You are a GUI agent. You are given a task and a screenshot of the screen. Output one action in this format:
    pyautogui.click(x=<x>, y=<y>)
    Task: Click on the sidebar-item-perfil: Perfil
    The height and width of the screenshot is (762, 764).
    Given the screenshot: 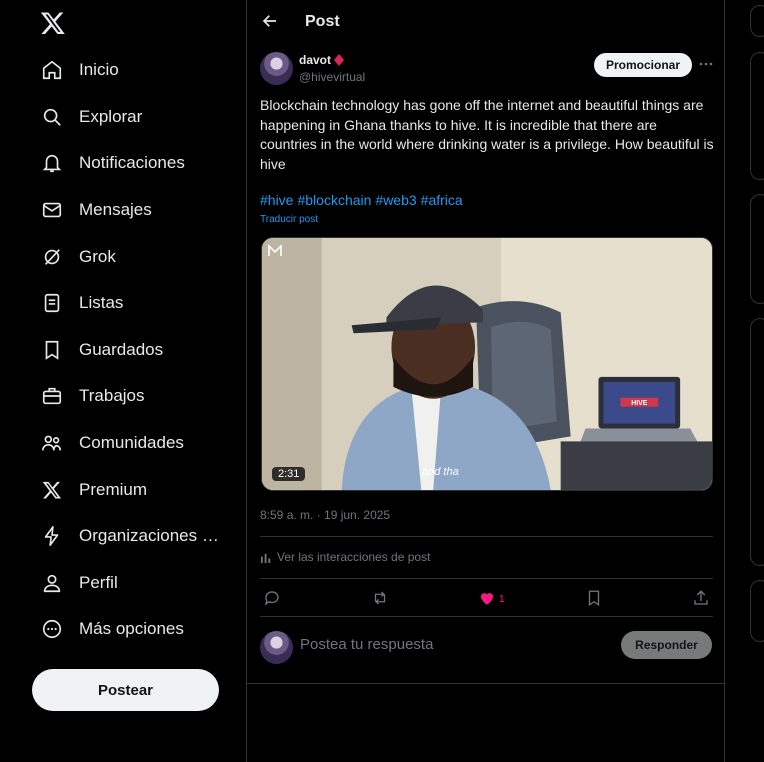 What is the action you would take?
    pyautogui.click(x=135, y=583)
    